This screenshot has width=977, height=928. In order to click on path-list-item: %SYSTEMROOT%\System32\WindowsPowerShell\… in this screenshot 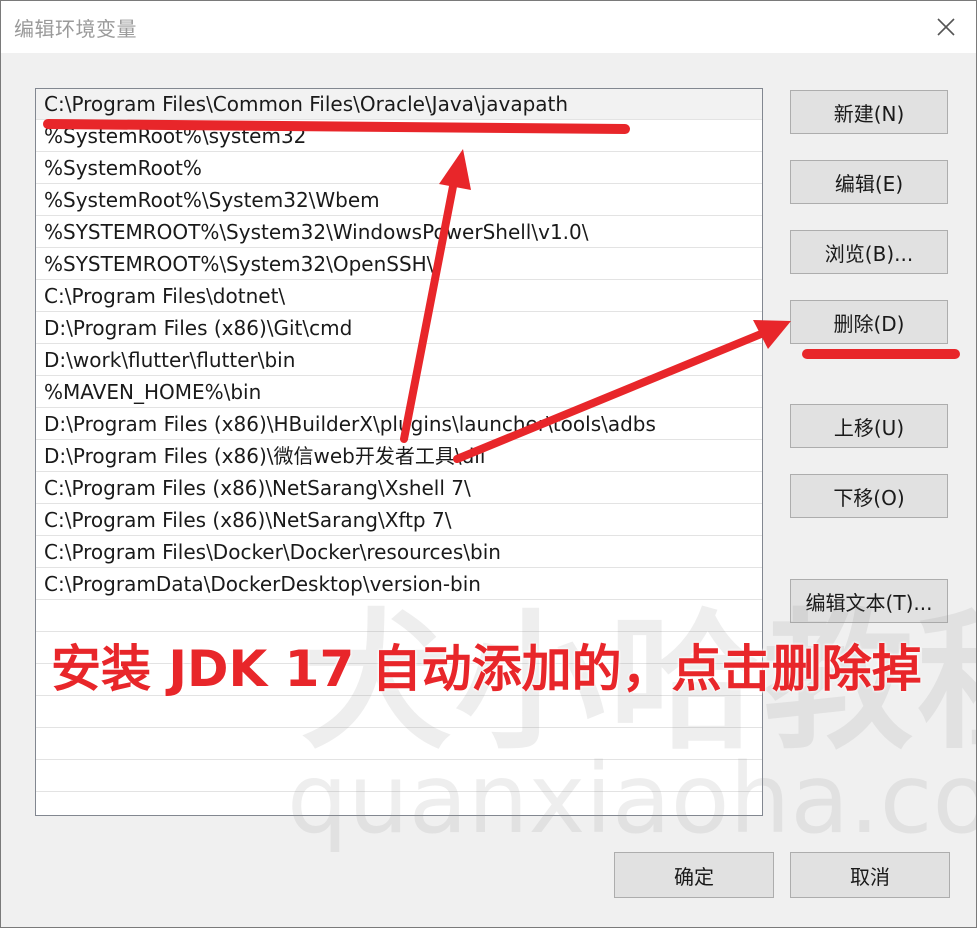, I will do `click(399, 232)`.